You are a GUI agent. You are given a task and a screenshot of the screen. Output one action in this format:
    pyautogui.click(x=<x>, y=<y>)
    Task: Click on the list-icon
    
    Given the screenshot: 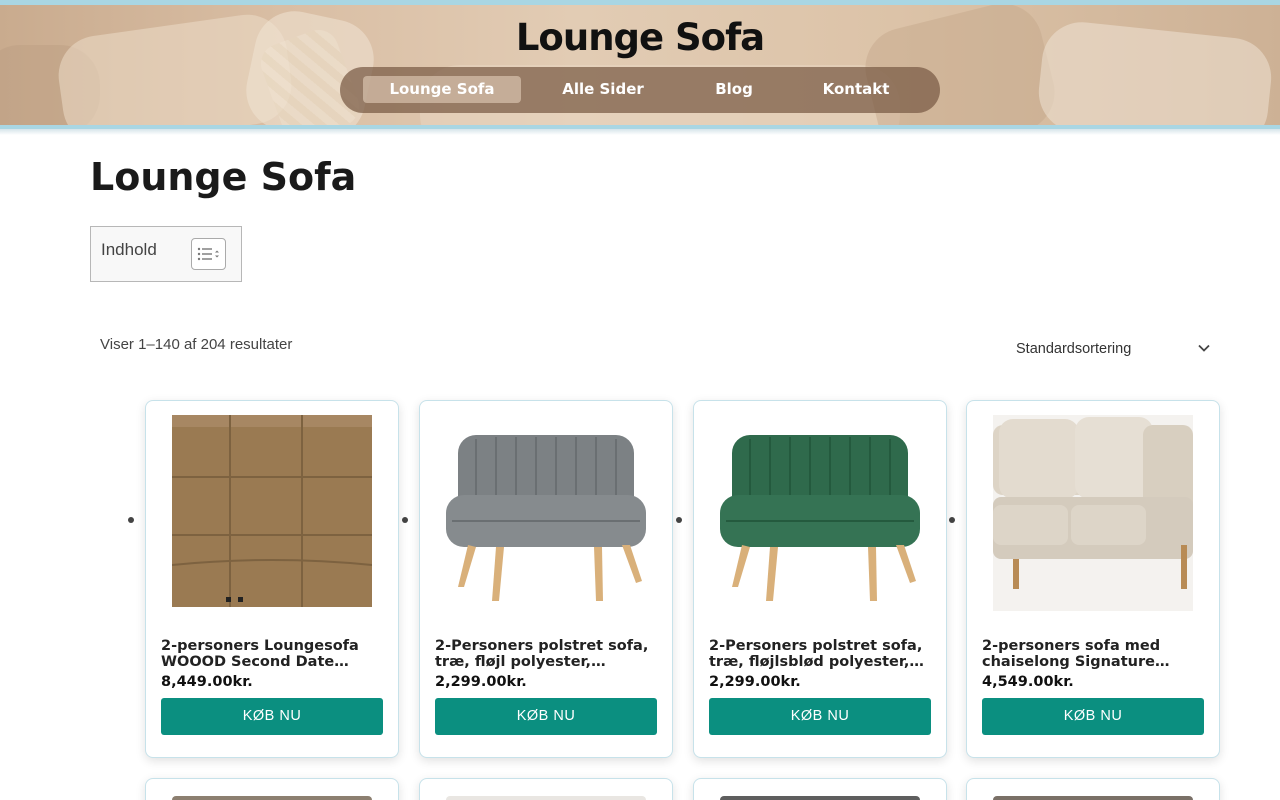 What is the action you would take?
    pyautogui.click(x=208, y=254)
    